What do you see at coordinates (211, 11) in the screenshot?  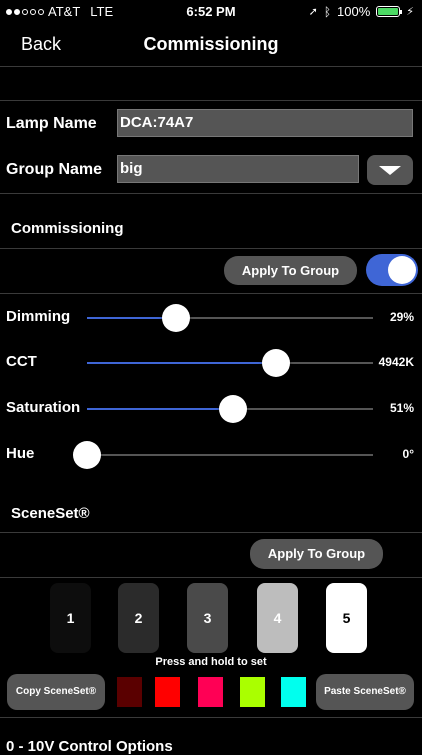 I see `status-bar: AT&T LTE 6:52 PM ➚ ᛒ 100% ⚡` at bounding box center [211, 11].